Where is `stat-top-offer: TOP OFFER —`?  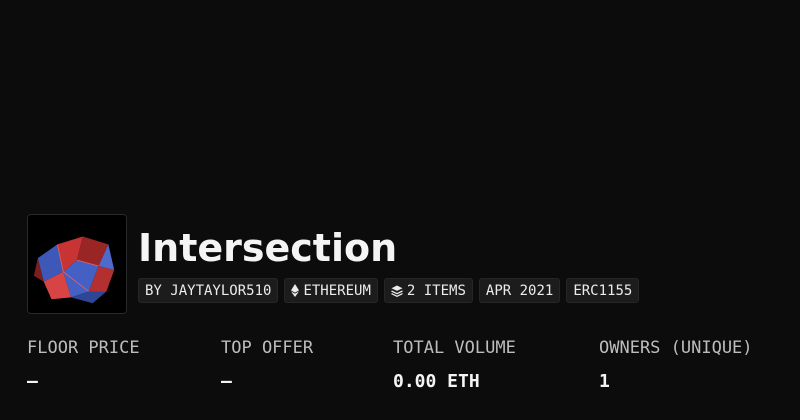
stat-top-offer: TOP OFFER — is located at coordinates (267, 365).